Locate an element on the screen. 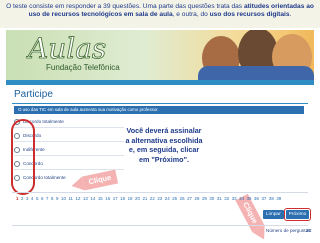  page-link: 6 is located at coordinates (42, 198).